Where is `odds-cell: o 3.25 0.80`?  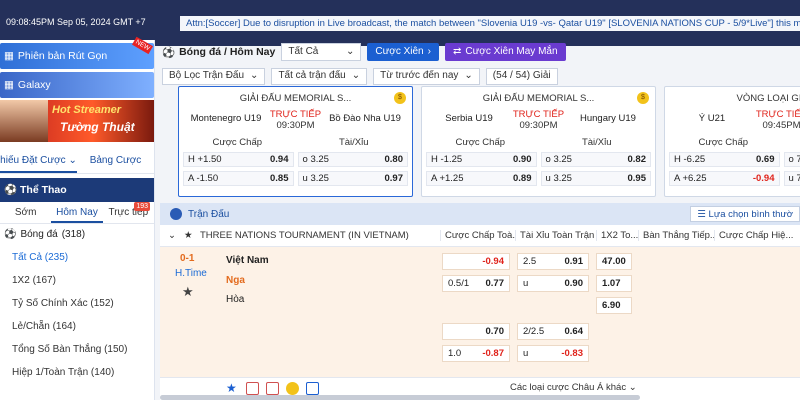 odds-cell: o 3.25 0.80 is located at coordinates (352, 159).